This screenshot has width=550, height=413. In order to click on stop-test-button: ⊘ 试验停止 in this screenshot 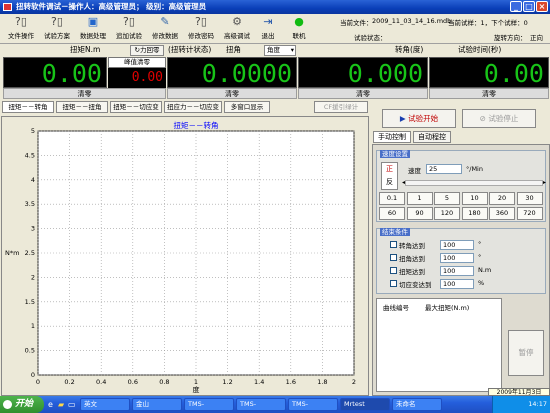, I will do `click(499, 118)`.